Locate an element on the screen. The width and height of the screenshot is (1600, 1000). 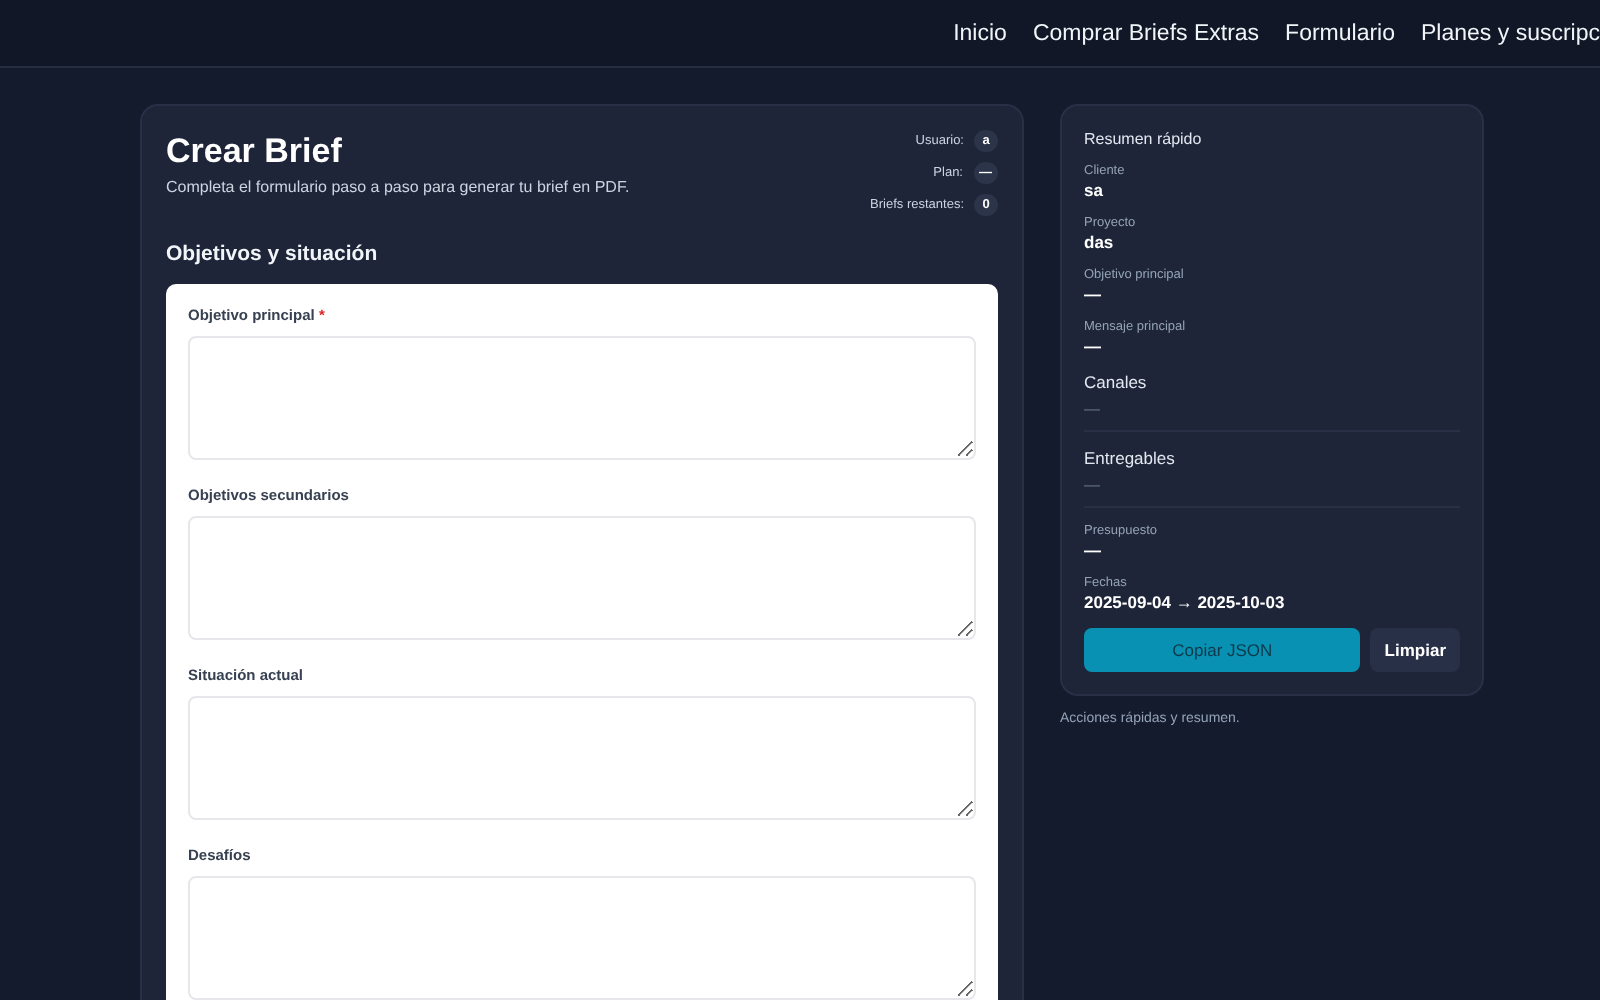
summary-value: sa is located at coordinates (1094, 190).